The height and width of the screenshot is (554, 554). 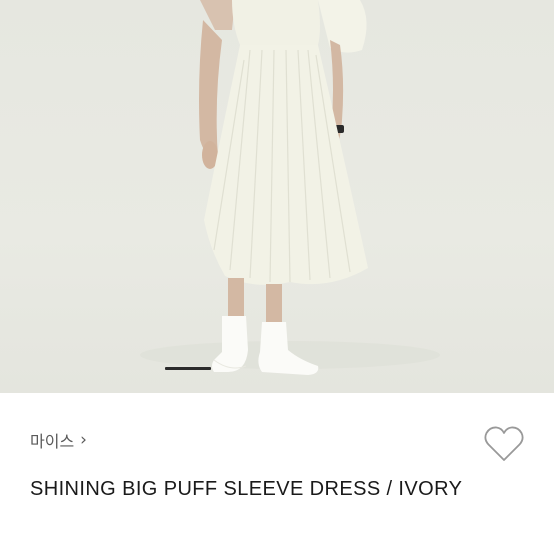 What do you see at coordinates (52, 441) in the screenshot?
I see `brand-name: 마이스` at bounding box center [52, 441].